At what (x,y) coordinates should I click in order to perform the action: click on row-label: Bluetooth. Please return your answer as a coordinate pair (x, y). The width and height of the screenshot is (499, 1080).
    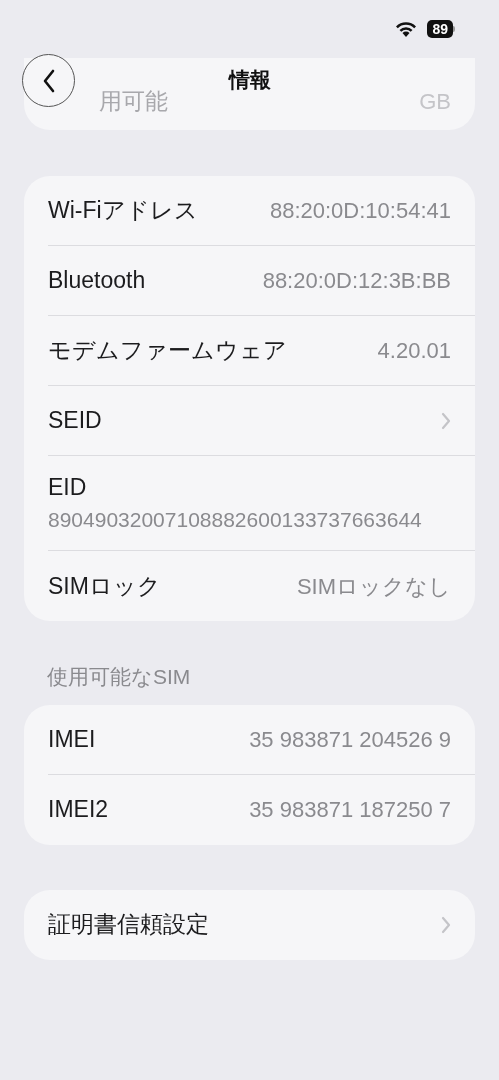
    Looking at the image, I should click on (97, 281).